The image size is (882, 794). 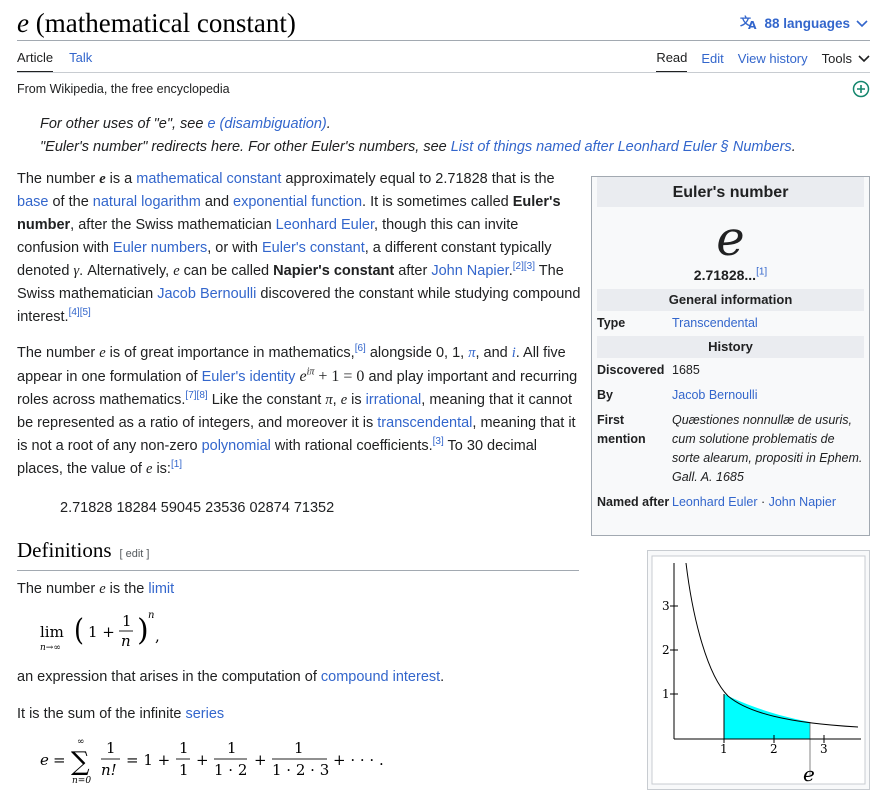 What do you see at coordinates (605, 395) in the screenshot?
I see `infobox-by-label: By` at bounding box center [605, 395].